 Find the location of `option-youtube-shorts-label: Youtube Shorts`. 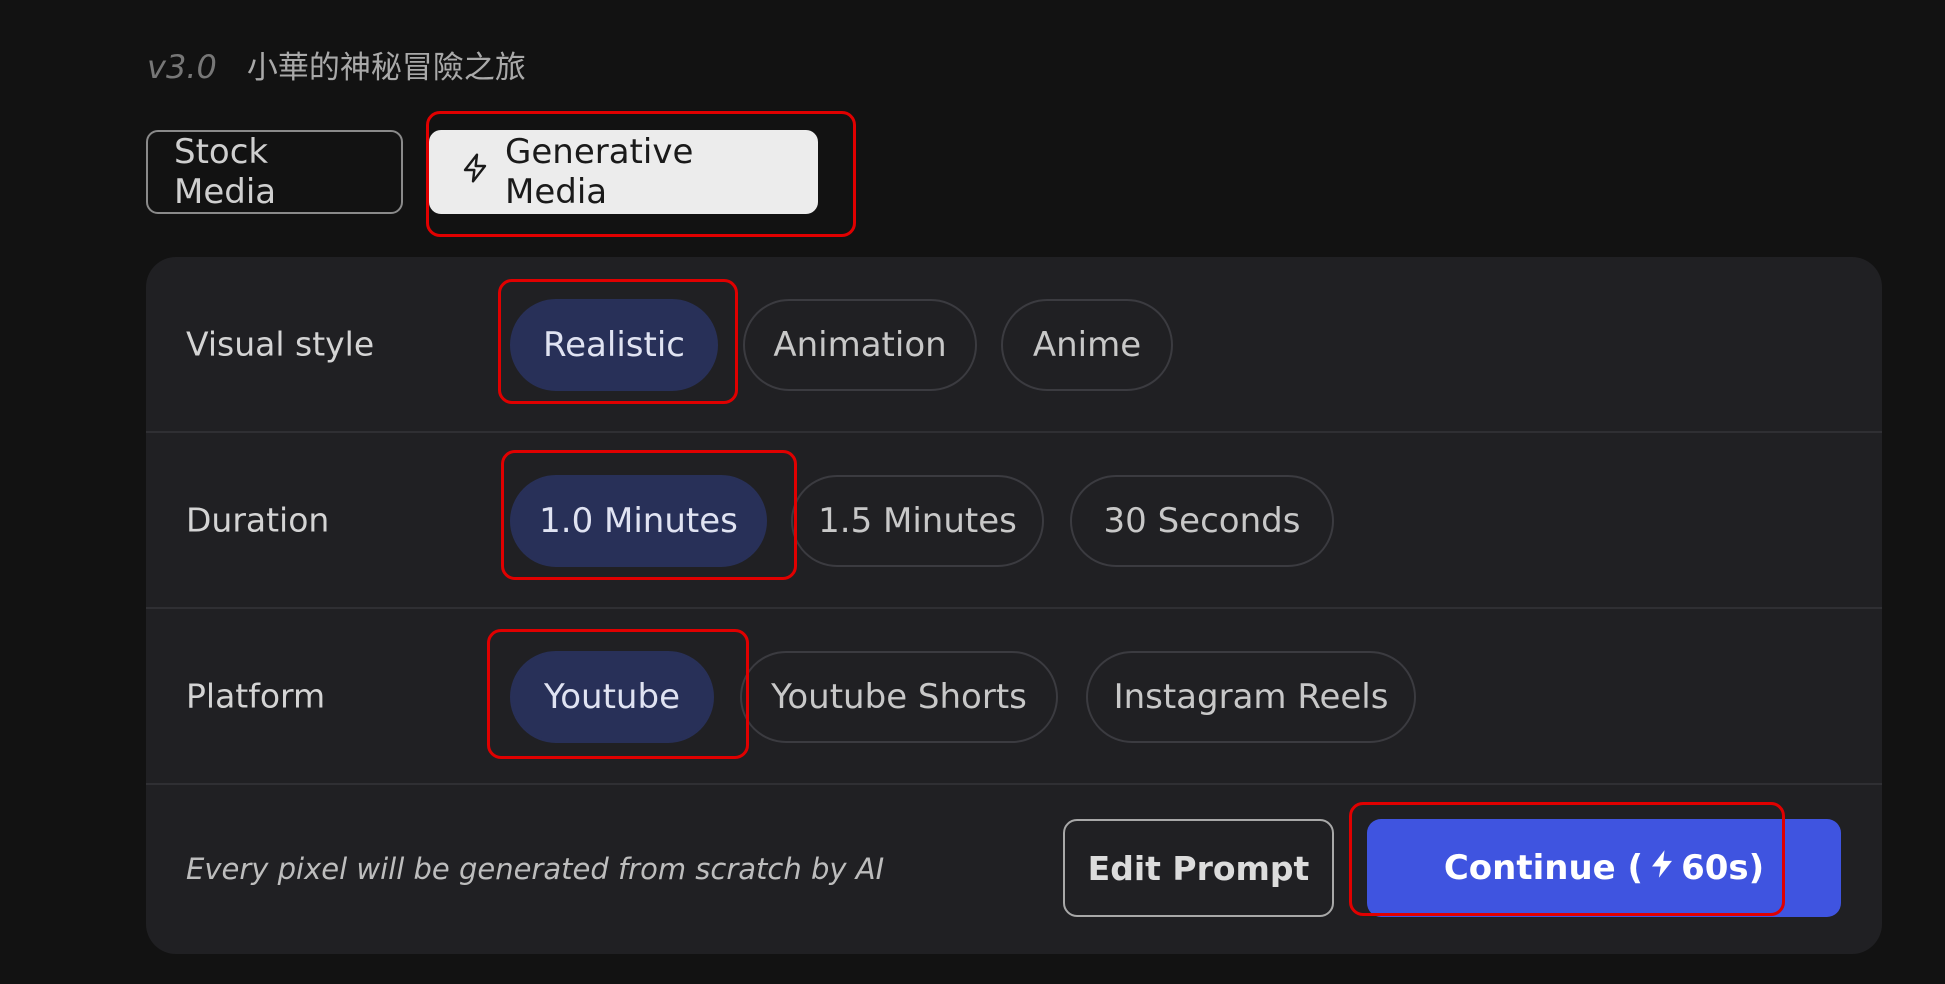

option-youtube-shorts-label: Youtube Shorts is located at coordinates (899, 697).